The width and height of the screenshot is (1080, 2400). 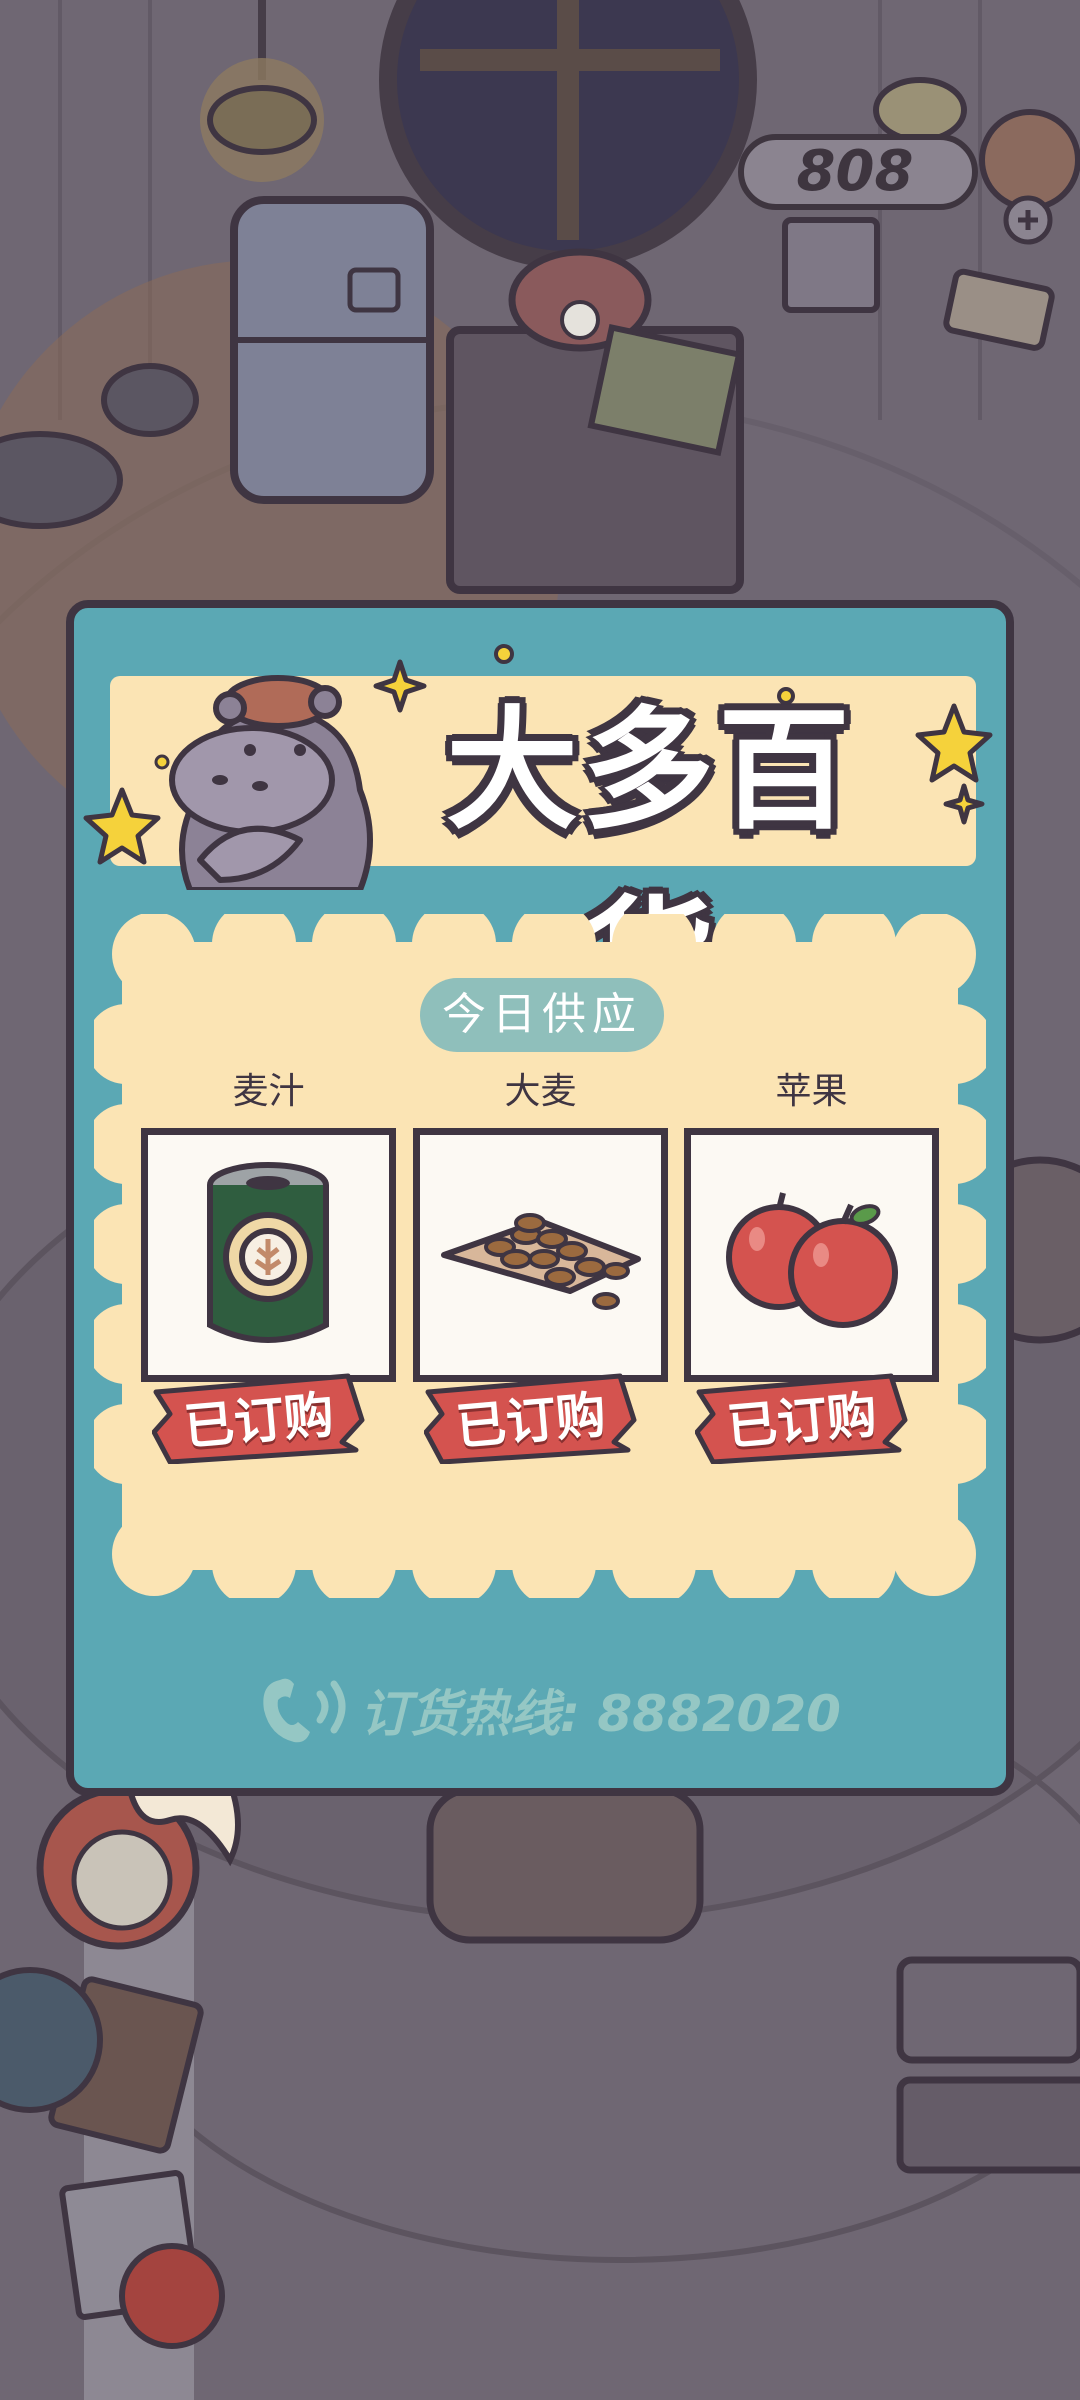 I want to click on item-slot-apple, so click(x=811, y=1255).